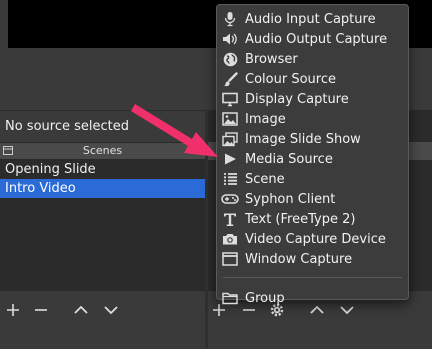 The height and width of the screenshot is (349, 432). I want to click on menu-item-colour-source: Colour Source, so click(312, 79).